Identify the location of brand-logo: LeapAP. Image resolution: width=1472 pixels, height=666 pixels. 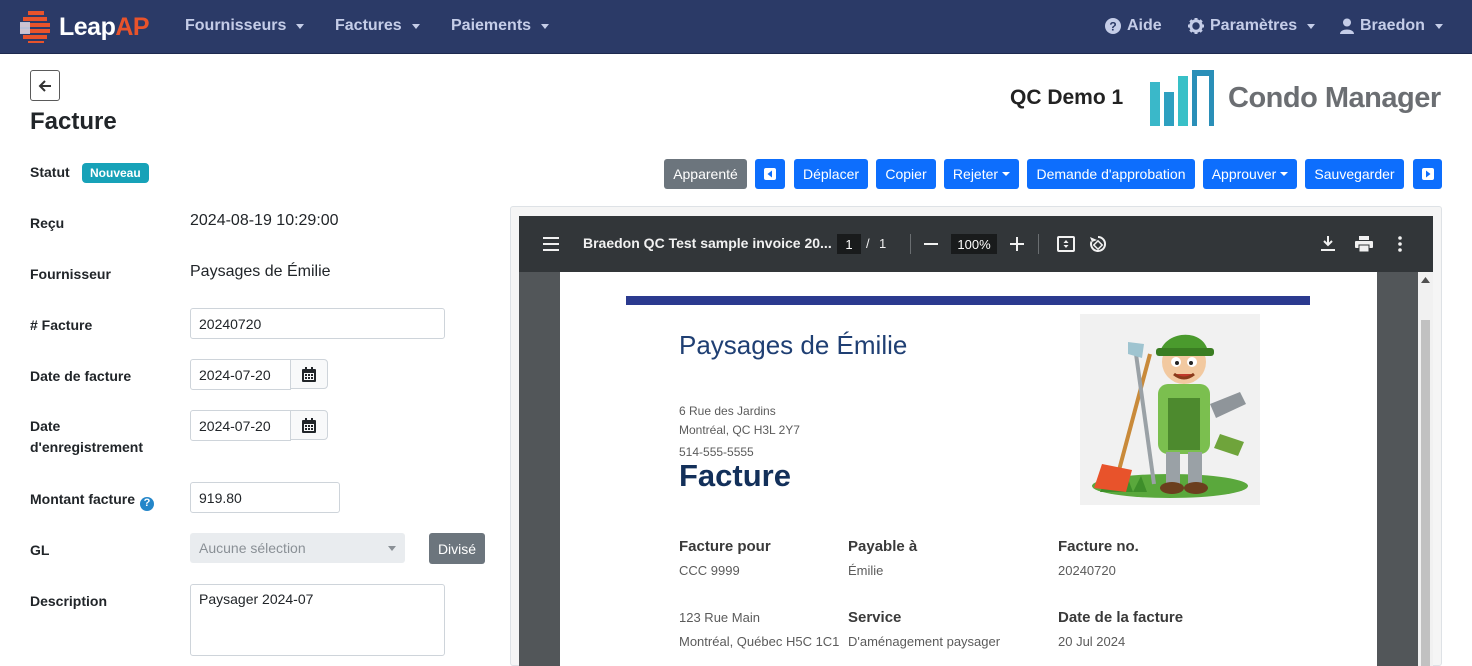
(85, 27).